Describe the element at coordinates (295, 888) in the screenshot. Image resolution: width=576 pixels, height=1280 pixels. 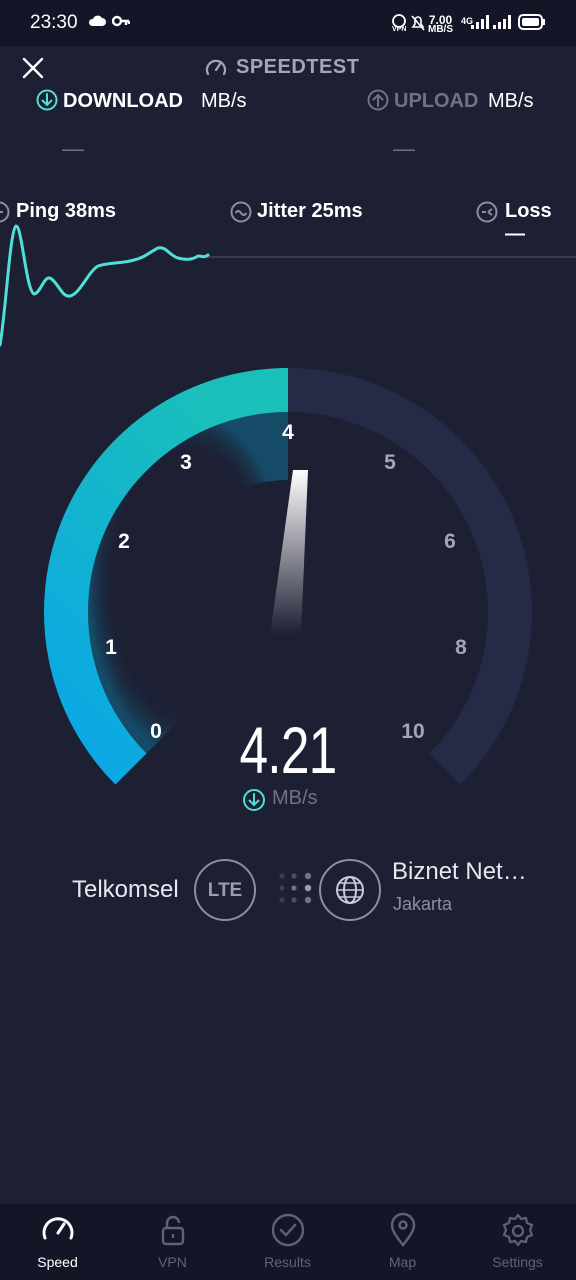
I see `connection-dots-icon` at that location.